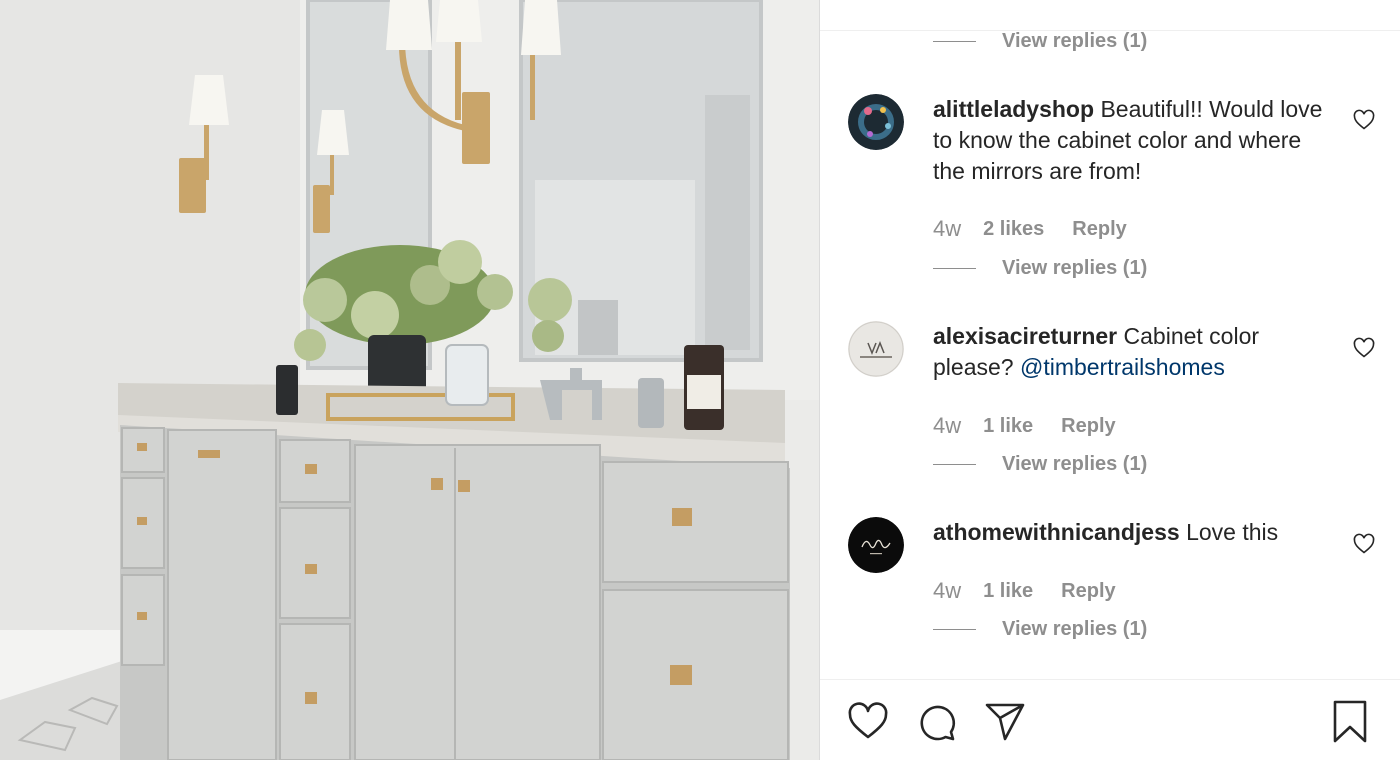 This screenshot has height=760, width=1400. I want to click on like-button, so click(868, 722).